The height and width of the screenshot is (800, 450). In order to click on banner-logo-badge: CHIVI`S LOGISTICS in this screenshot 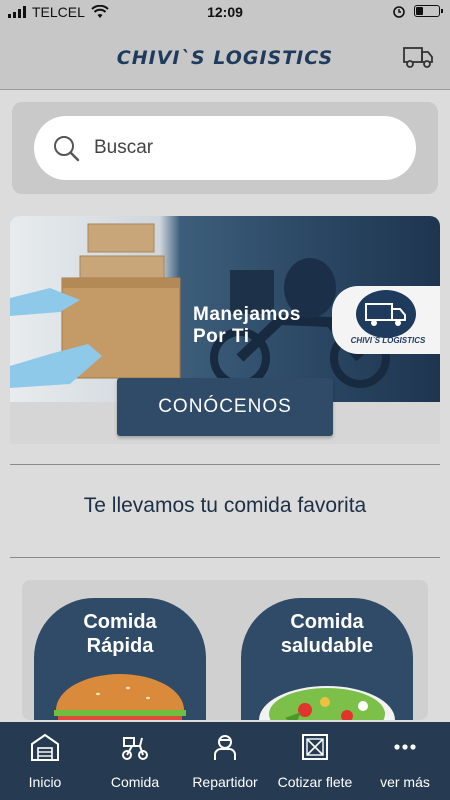, I will do `click(386, 320)`.